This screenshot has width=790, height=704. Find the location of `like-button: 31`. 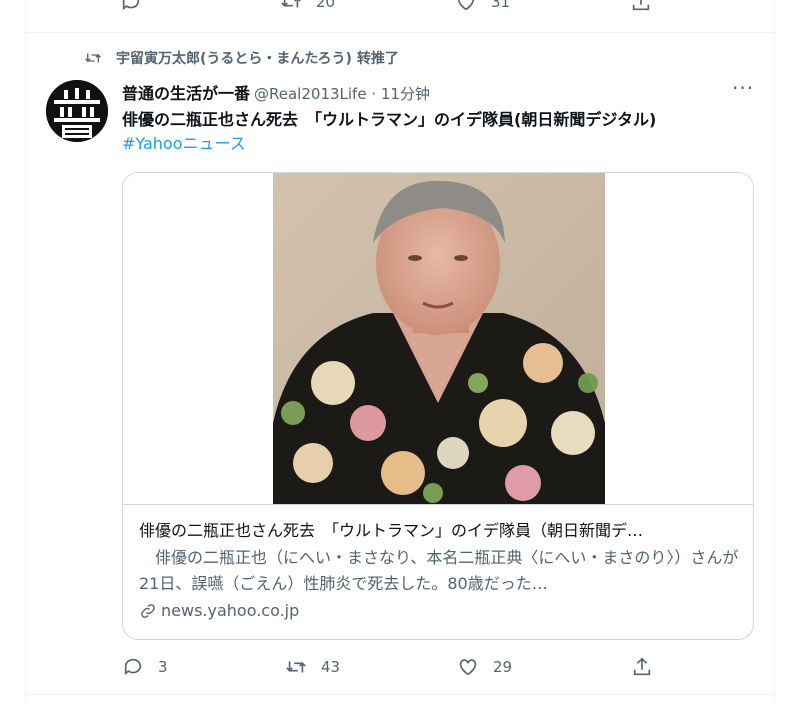

like-button: 31 is located at coordinates (482, 6).